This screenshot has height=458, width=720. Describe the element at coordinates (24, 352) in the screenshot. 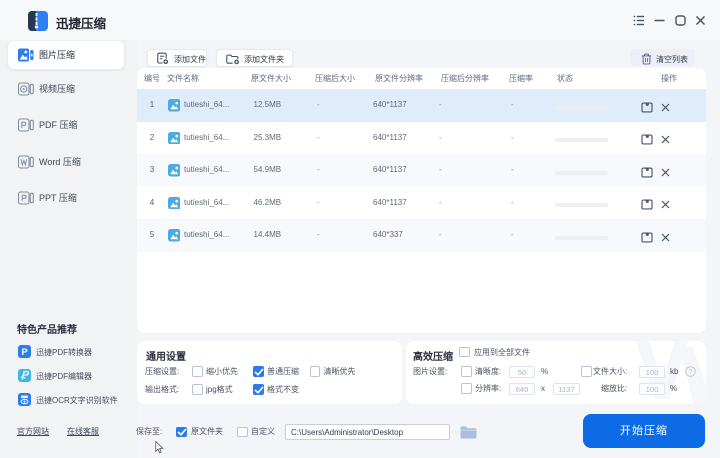

I see `svg-text: P` at that location.